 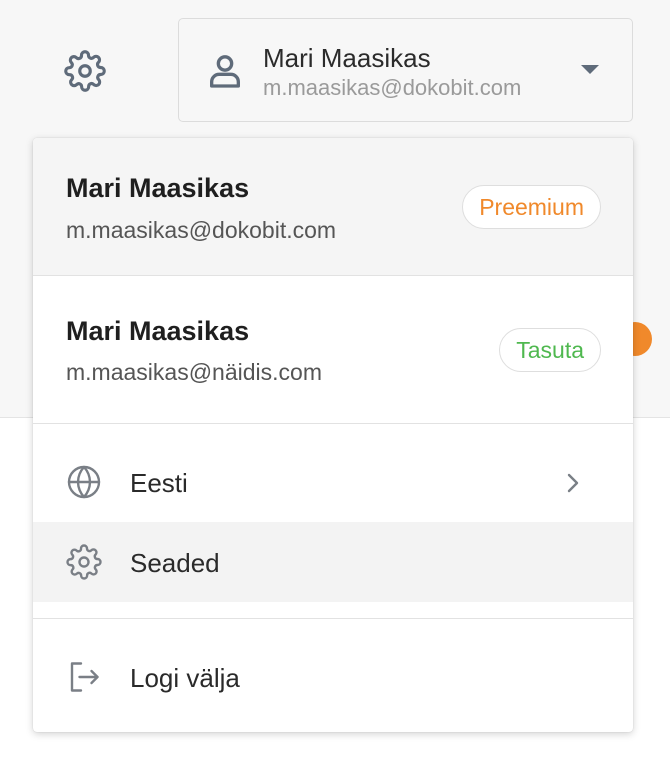 What do you see at coordinates (333, 562) in the screenshot?
I see `menu-item-settings: Seaded` at bounding box center [333, 562].